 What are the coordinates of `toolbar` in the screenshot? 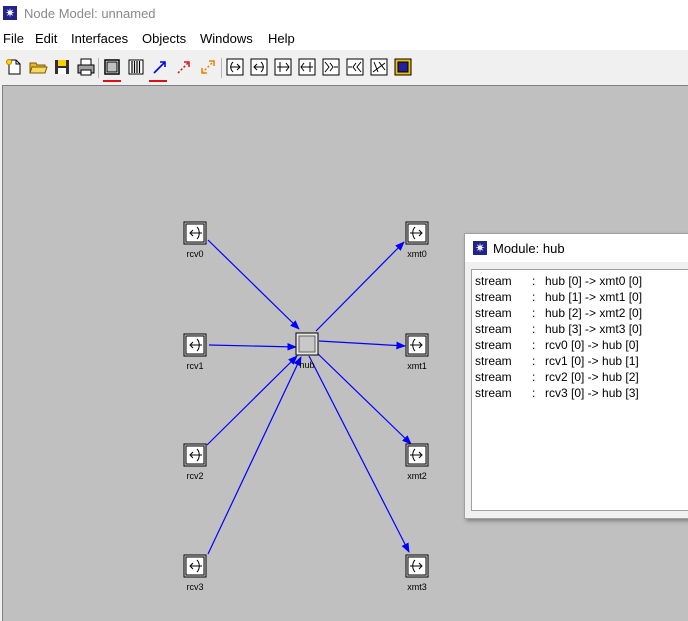 It's located at (344, 68).